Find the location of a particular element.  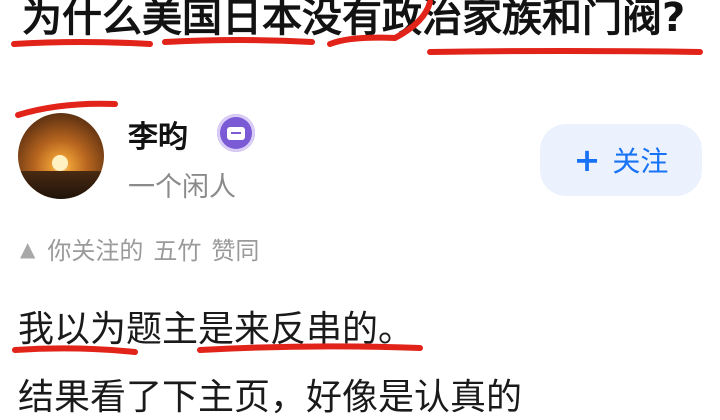

sun-graphic is located at coordinates (60, 163).